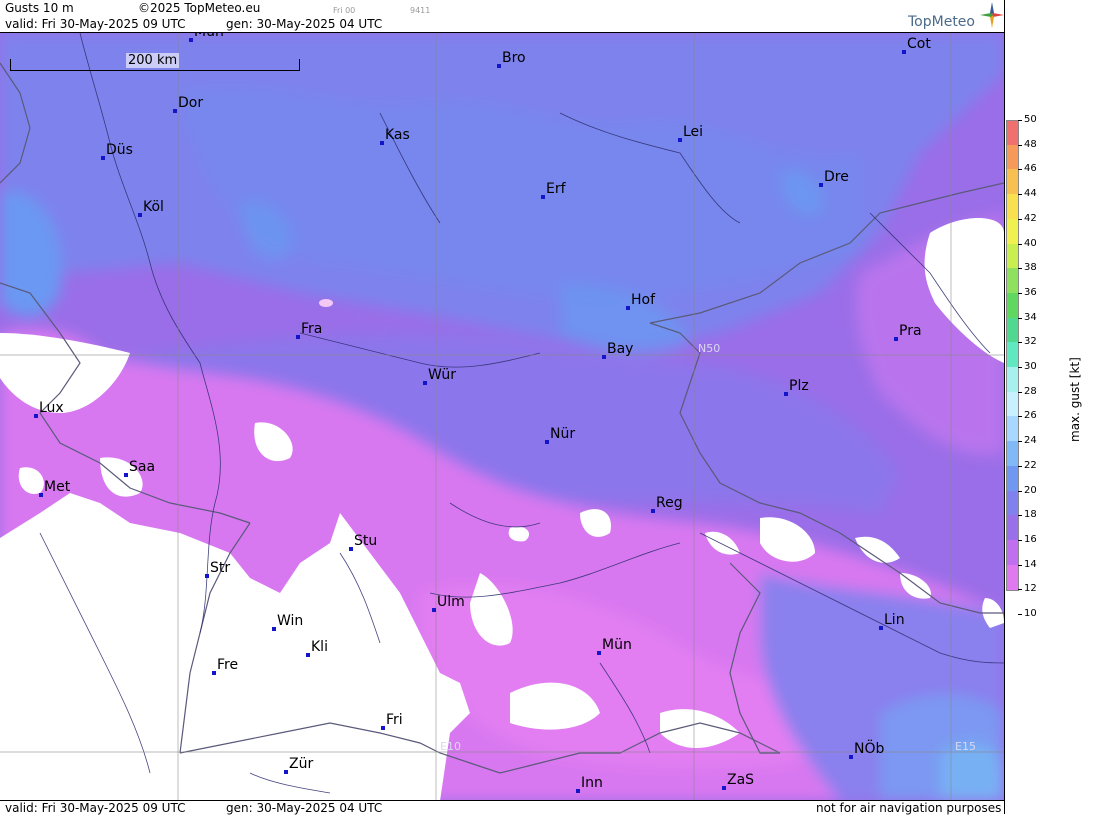 The width and height of the screenshot is (1095, 815). Describe the element at coordinates (909, 808) in the screenshot. I see `footer-disclaimer: not for air navigation purposes` at that location.